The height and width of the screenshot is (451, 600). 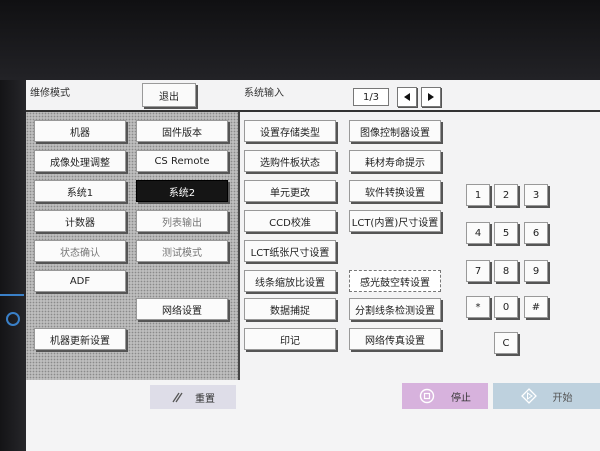 What do you see at coordinates (290, 131) in the screenshot?
I see `memory-type-button: 设置存储类型` at bounding box center [290, 131].